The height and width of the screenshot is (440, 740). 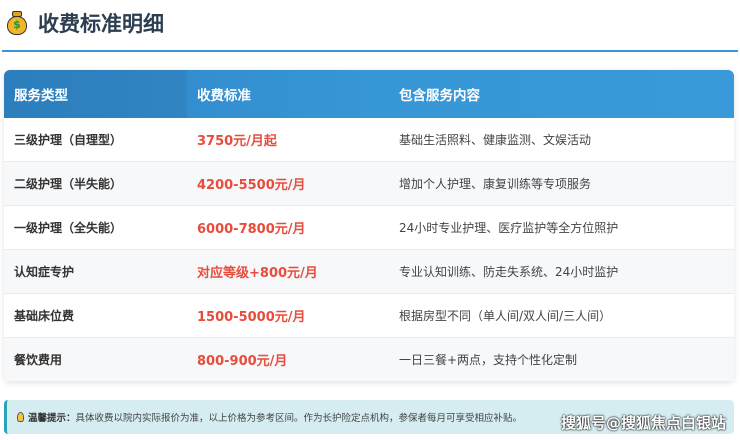 I want to click on header-service-type: 服务类型, so click(x=95, y=94).